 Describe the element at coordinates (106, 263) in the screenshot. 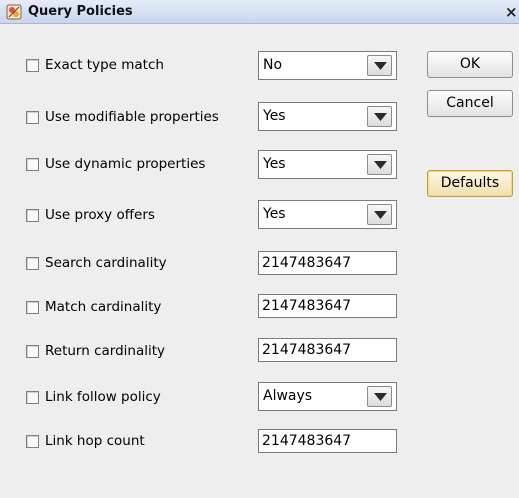

I see `search-cardinality-label: Search cardinality` at that location.